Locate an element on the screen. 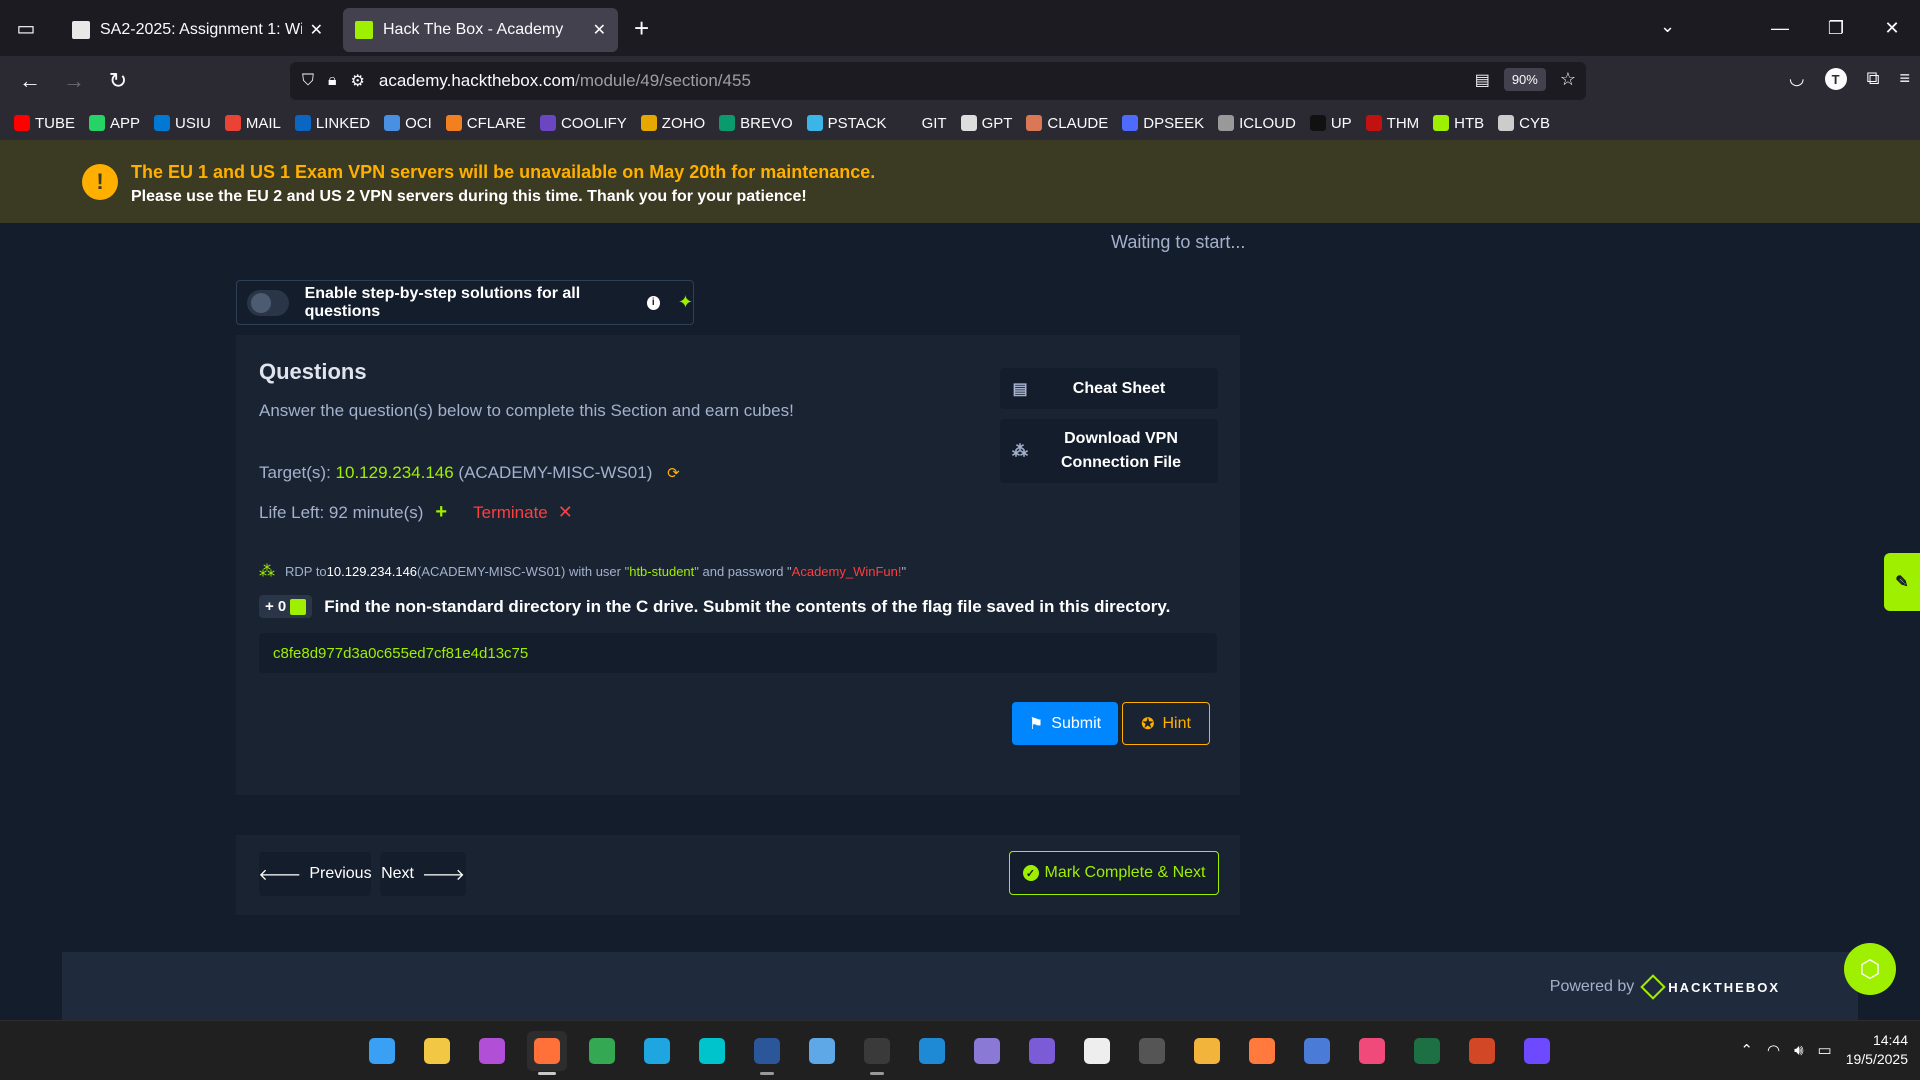 This screenshot has height=1080, width=1920. account-avatar: T is located at coordinates (1835, 79).